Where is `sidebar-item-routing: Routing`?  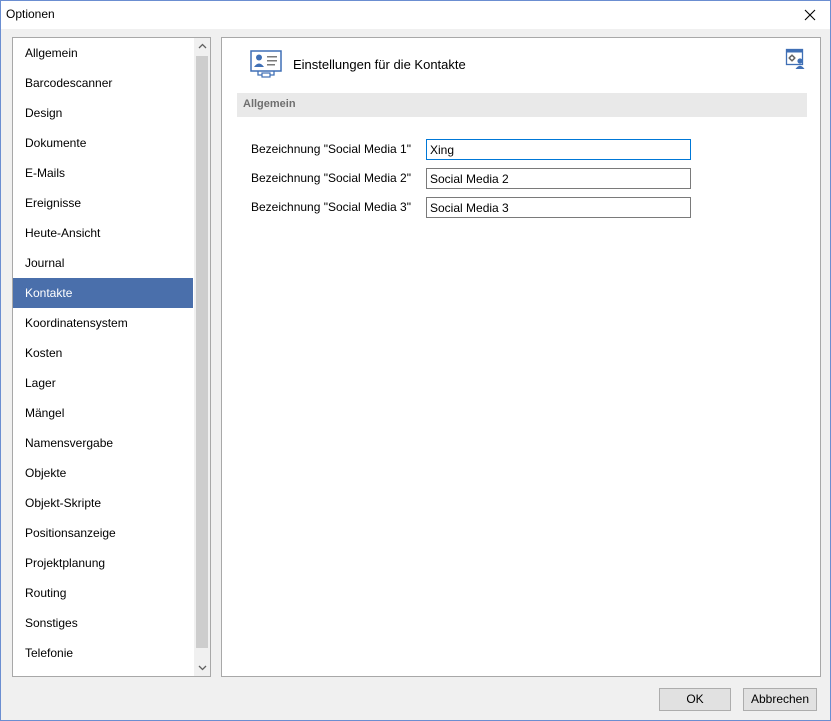 sidebar-item-routing: Routing is located at coordinates (103, 593).